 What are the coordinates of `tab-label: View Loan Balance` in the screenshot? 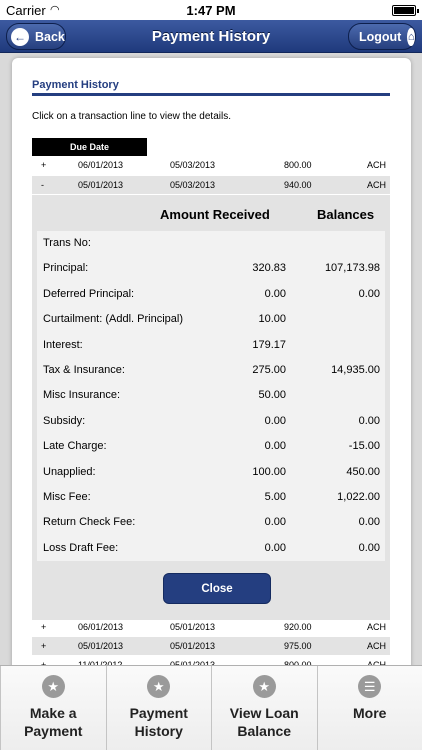 It's located at (264, 722).